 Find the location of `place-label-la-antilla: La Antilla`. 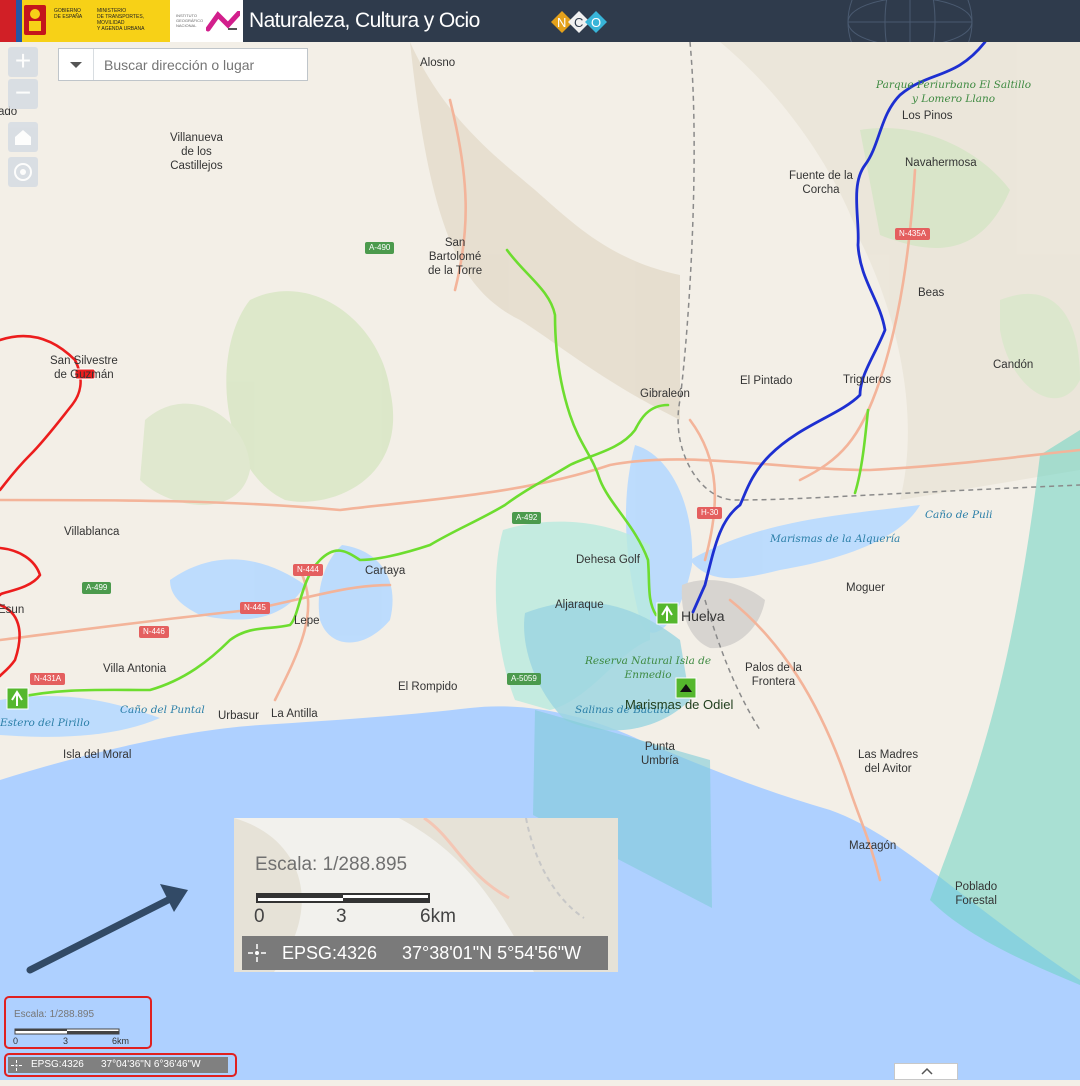

place-label-la-antilla: La Antilla is located at coordinates (294, 714).